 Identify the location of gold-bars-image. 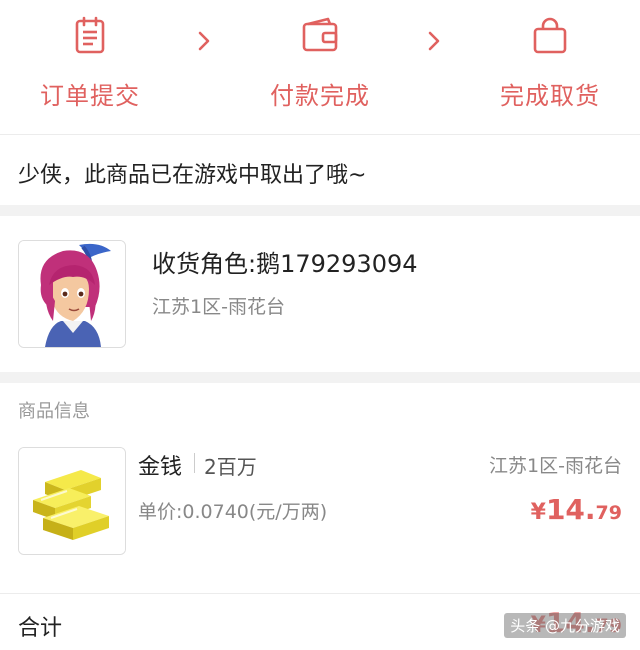
(72, 501).